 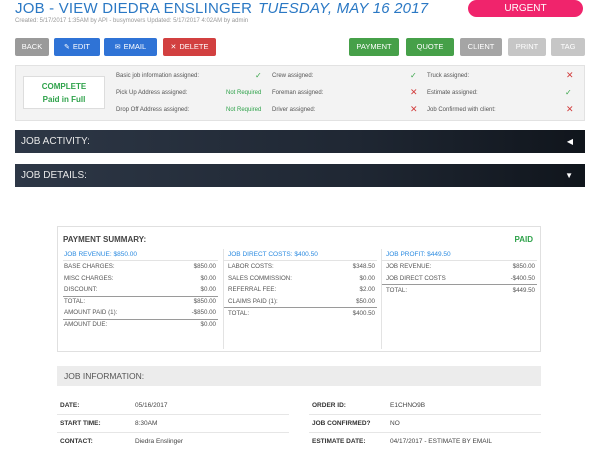 What do you see at coordinates (158, 76) in the screenshot?
I see `basic-info-label: Basic job information assigned:` at bounding box center [158, 76].